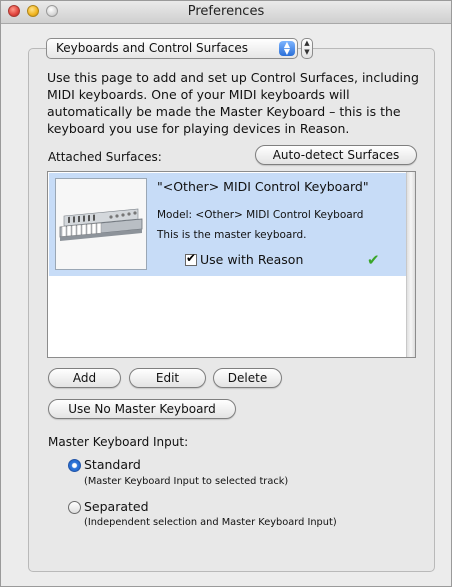 Image resolution: width=452 pixels, height=587 pixels. Describe the element at coordinates (118, 442) in the screenshot. I see `master-keyboard-input-label: Master Keyboard Input:` at that location.